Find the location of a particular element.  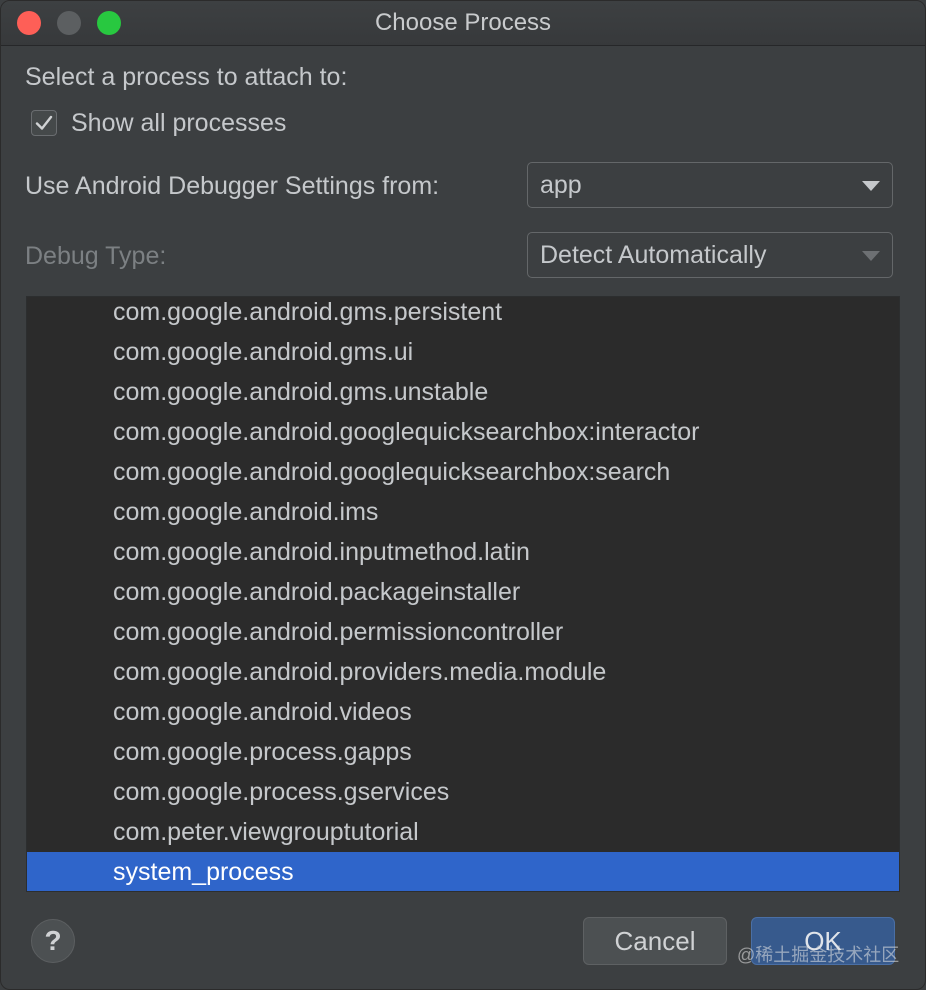

debug-type-value: Detect Automatically is located at coordinates (653, 255).